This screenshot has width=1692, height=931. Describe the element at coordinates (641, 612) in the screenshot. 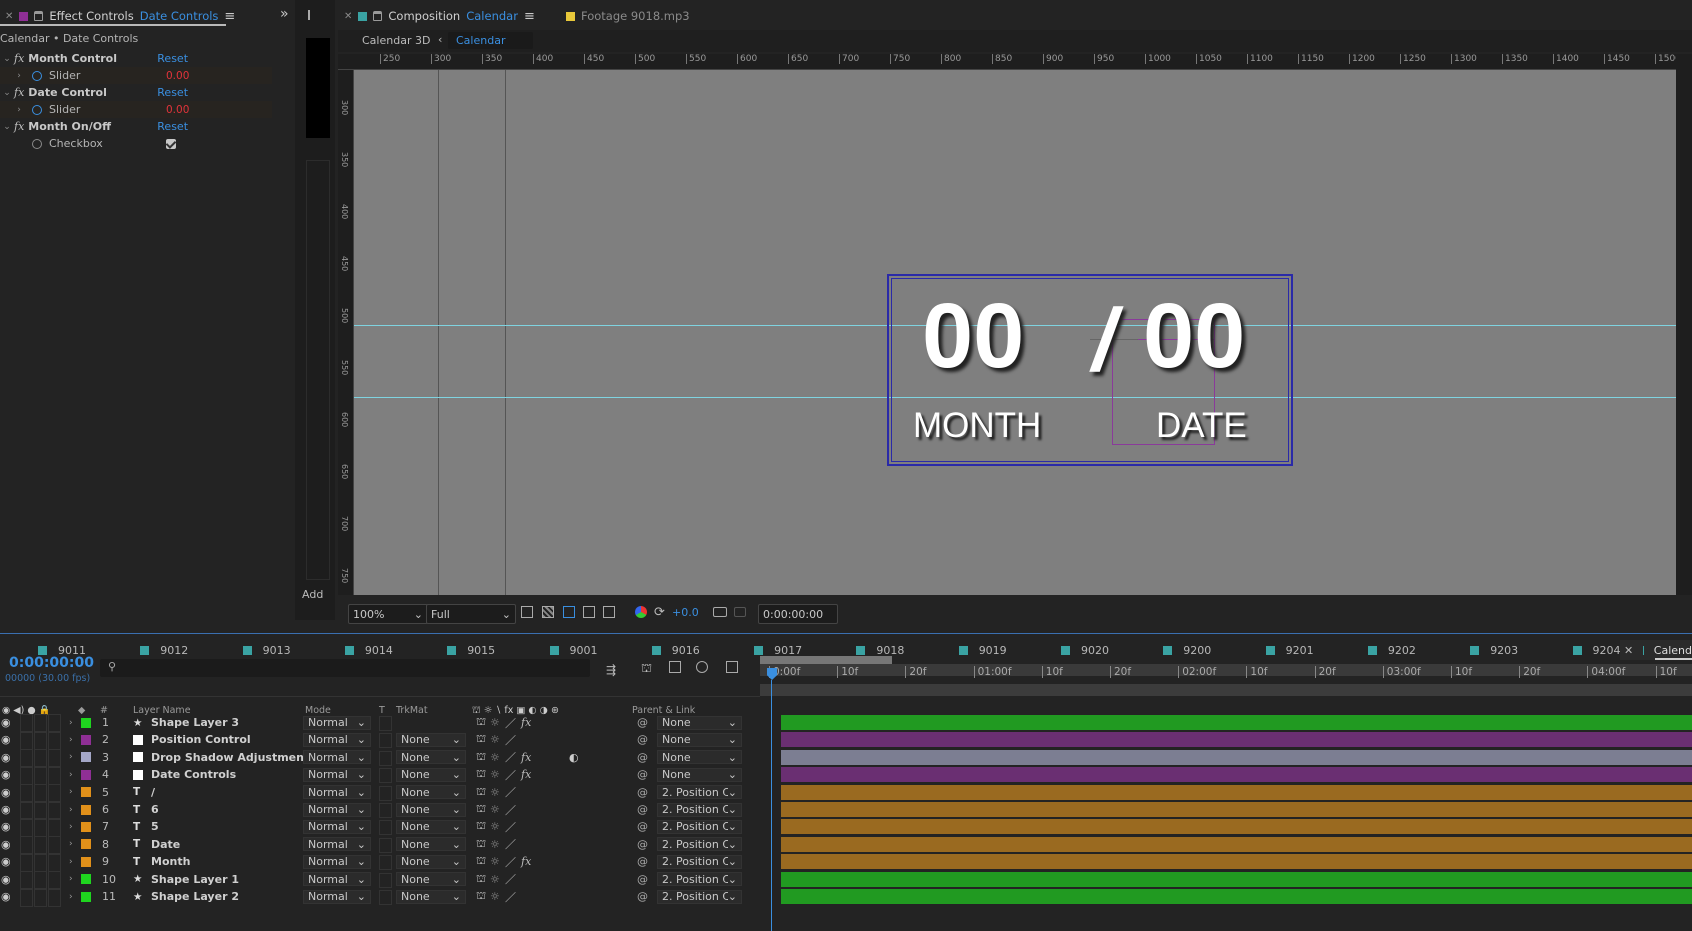

I see `color-channels-icon` at that location.